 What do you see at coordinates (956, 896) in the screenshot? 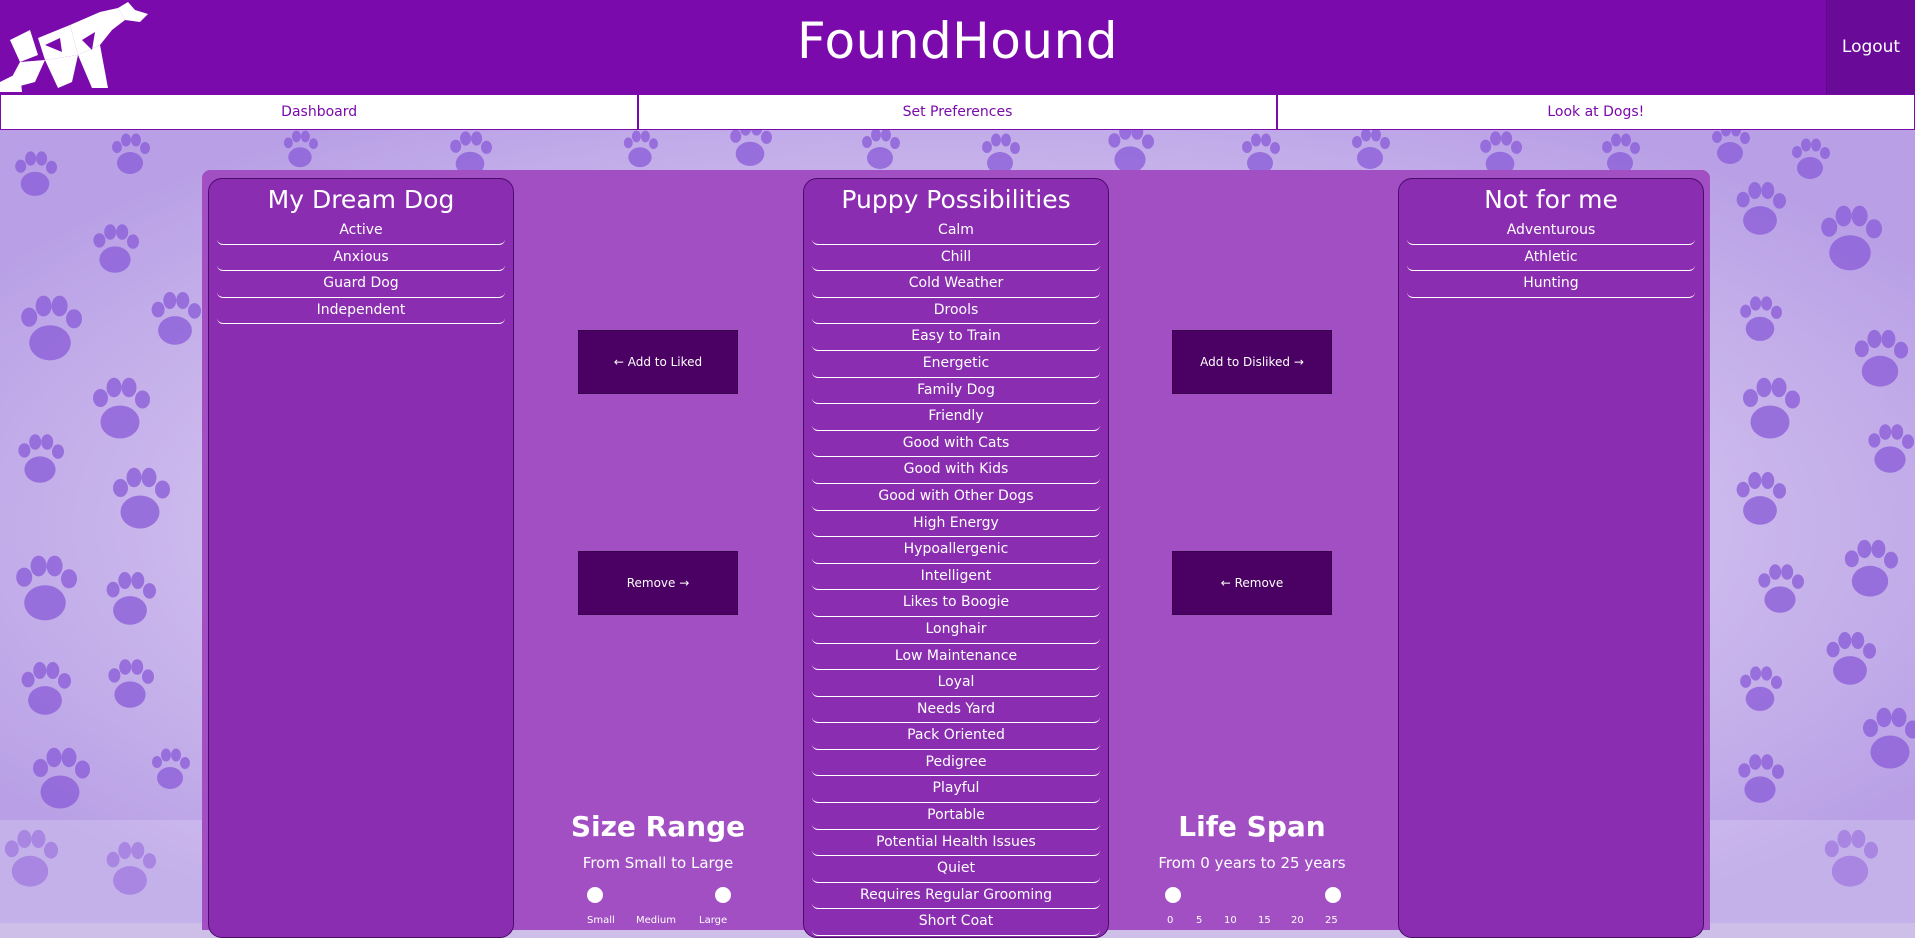
I see `trait-list-item: Requires Regular Grooming` at bounding box center [956, 896].